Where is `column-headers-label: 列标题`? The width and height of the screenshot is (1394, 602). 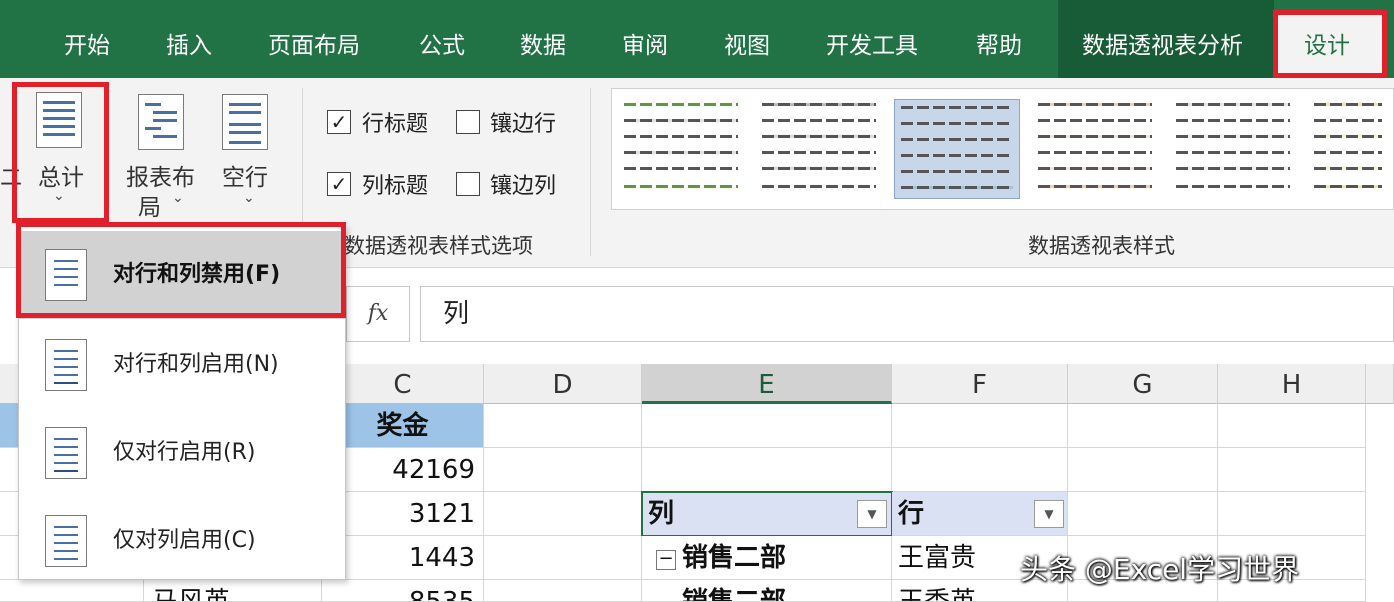
column-headers-label: 列标题 is located at coordinates (395, 186).